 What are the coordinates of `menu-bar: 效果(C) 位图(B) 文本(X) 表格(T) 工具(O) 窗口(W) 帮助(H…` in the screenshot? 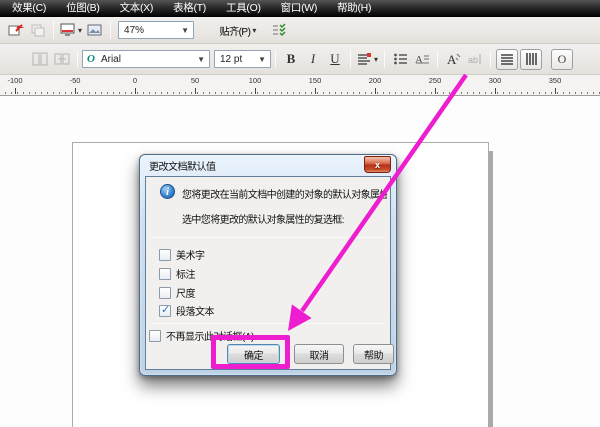 It's located at (300, 8).